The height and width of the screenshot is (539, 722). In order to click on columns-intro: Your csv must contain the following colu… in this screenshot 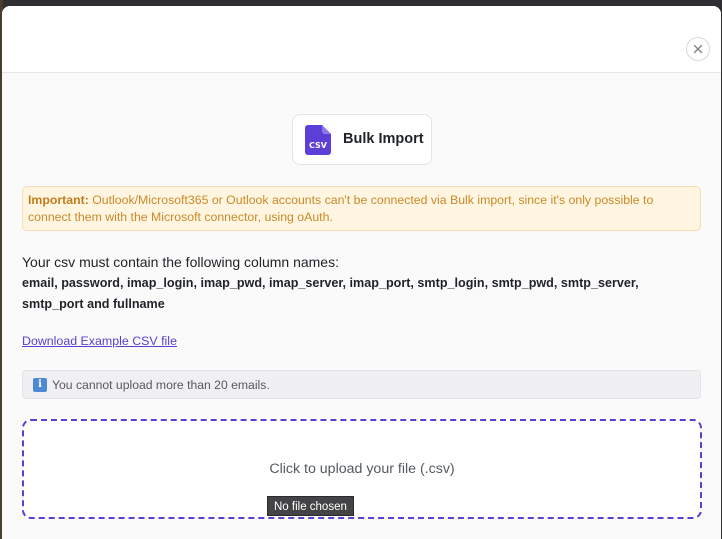, I will do `click(180, 262)`.